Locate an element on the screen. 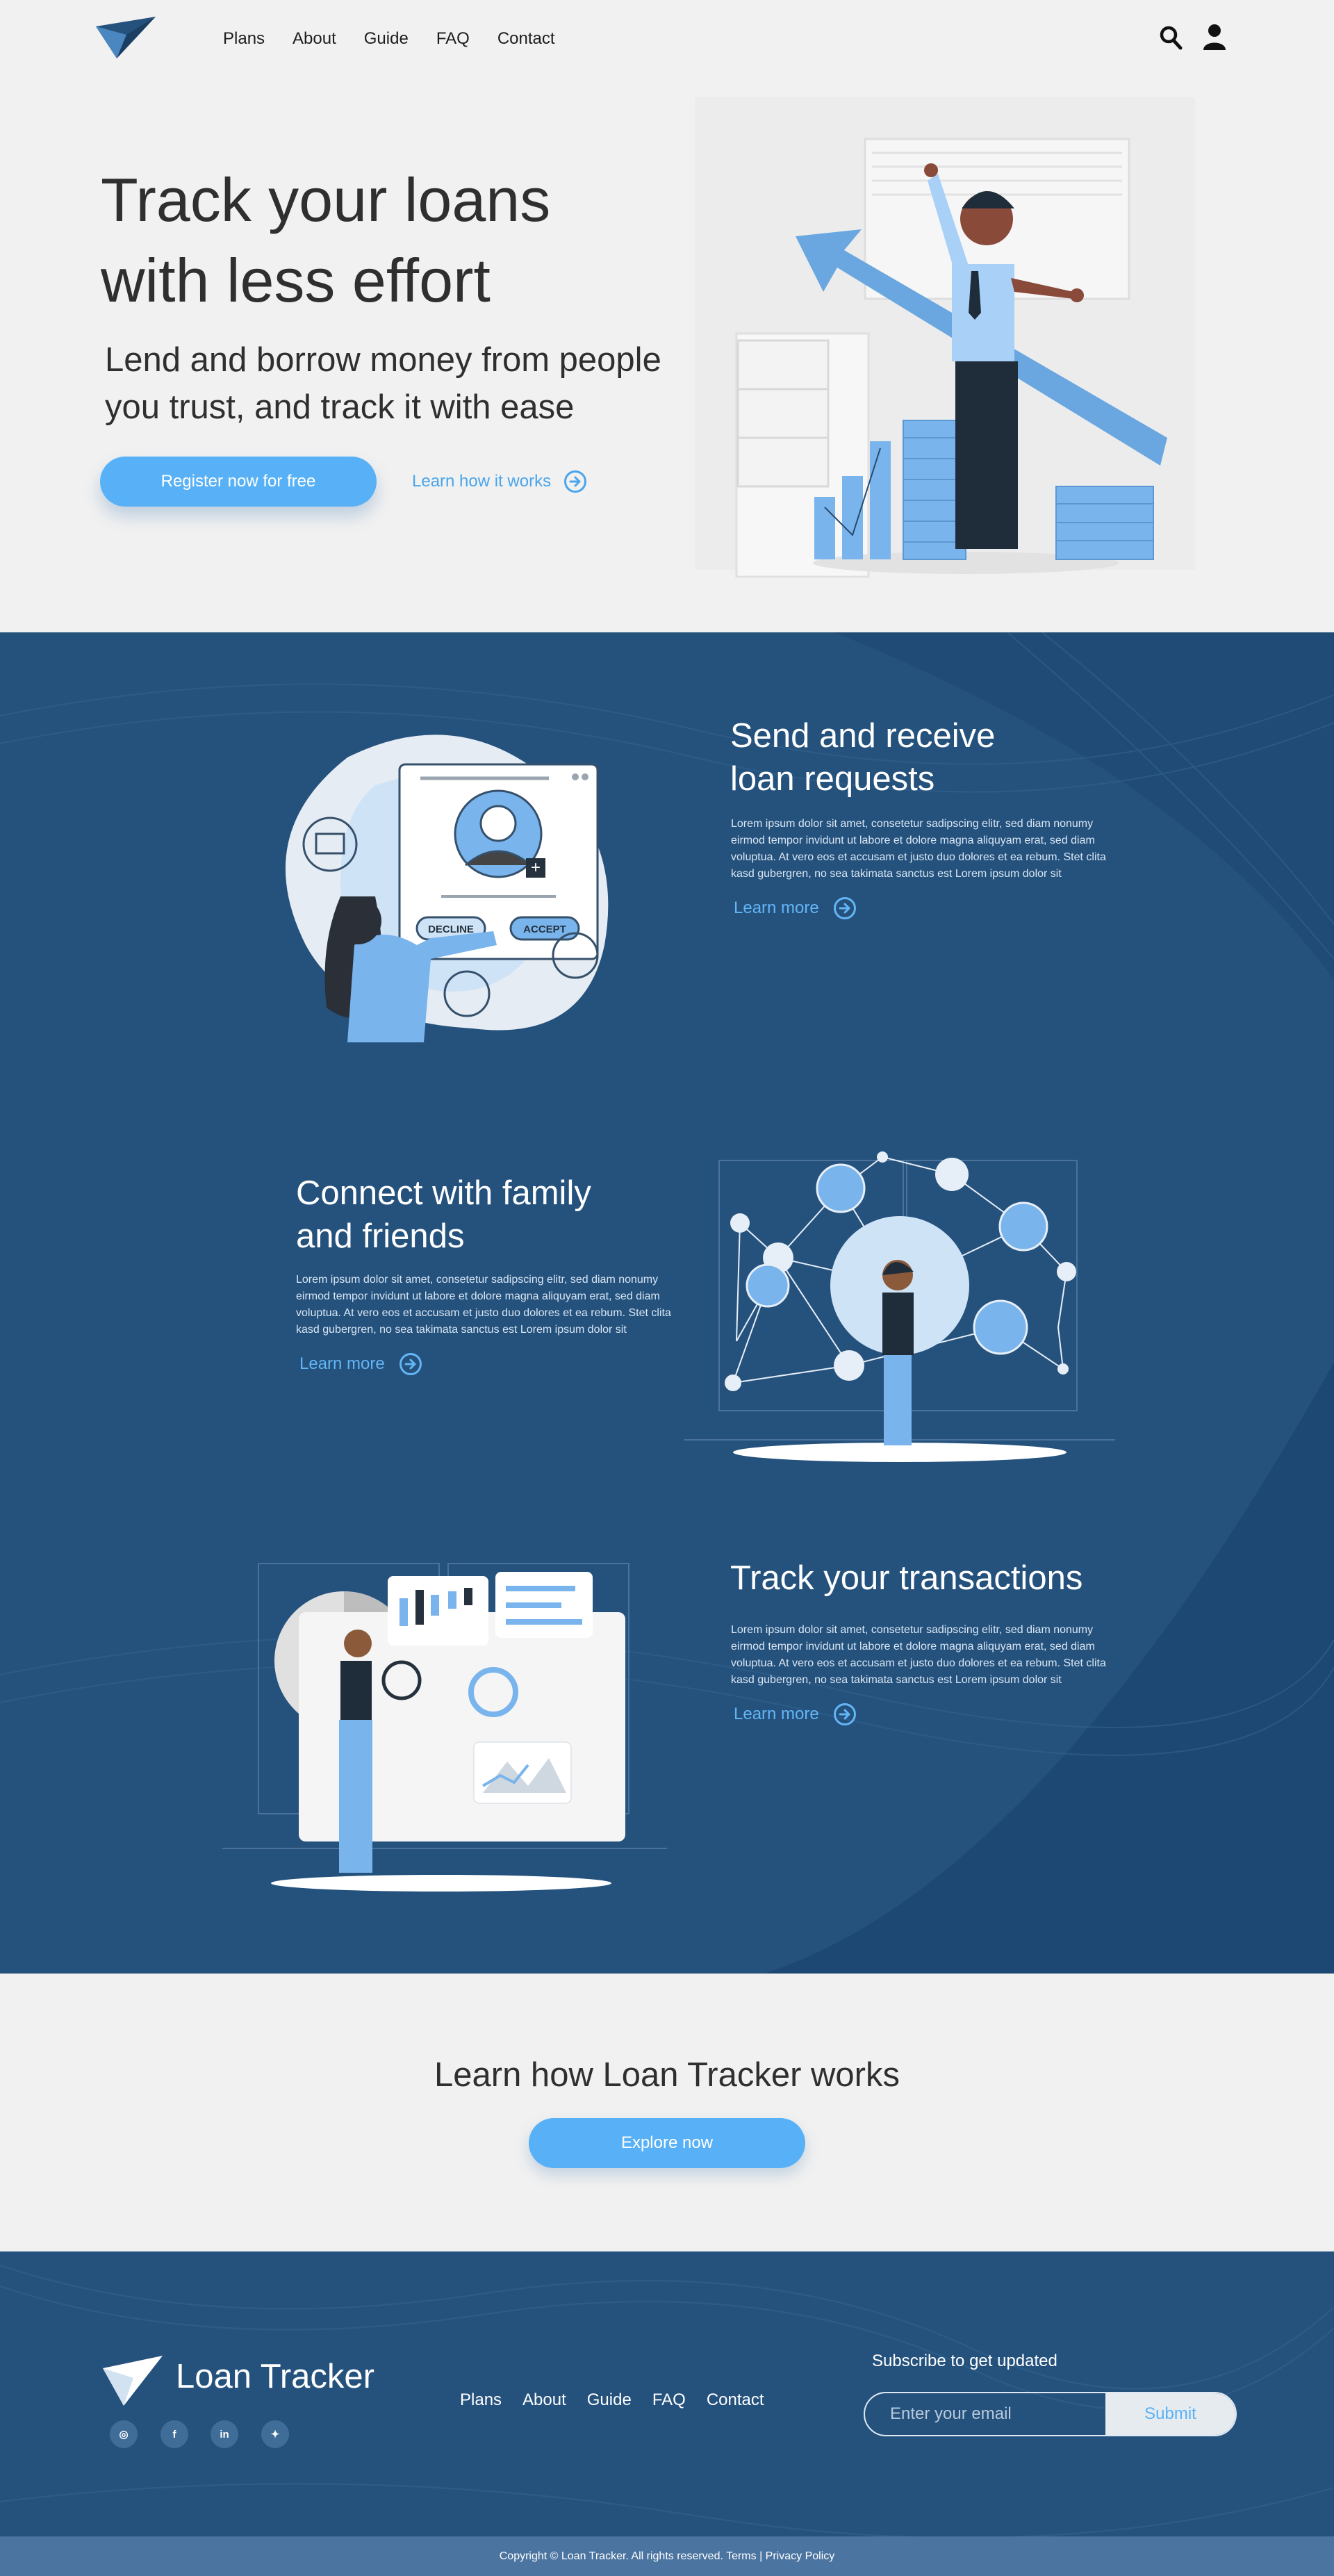 This screenshot has height=2576, width=1334. logo-icon is located at coordinates (126, 37).